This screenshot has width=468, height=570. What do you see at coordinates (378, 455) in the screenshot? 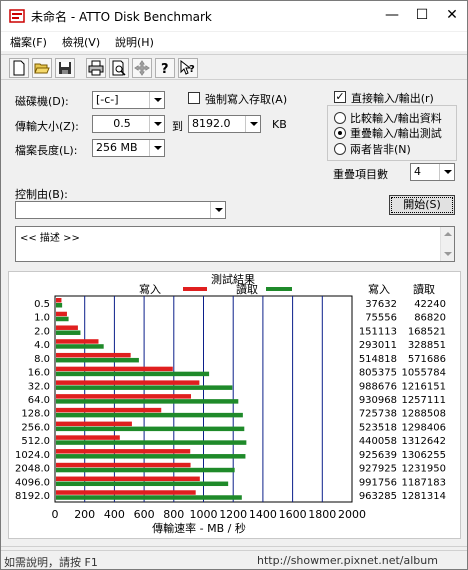
I see `value-write: 925639` at bounding box center [378, 455].